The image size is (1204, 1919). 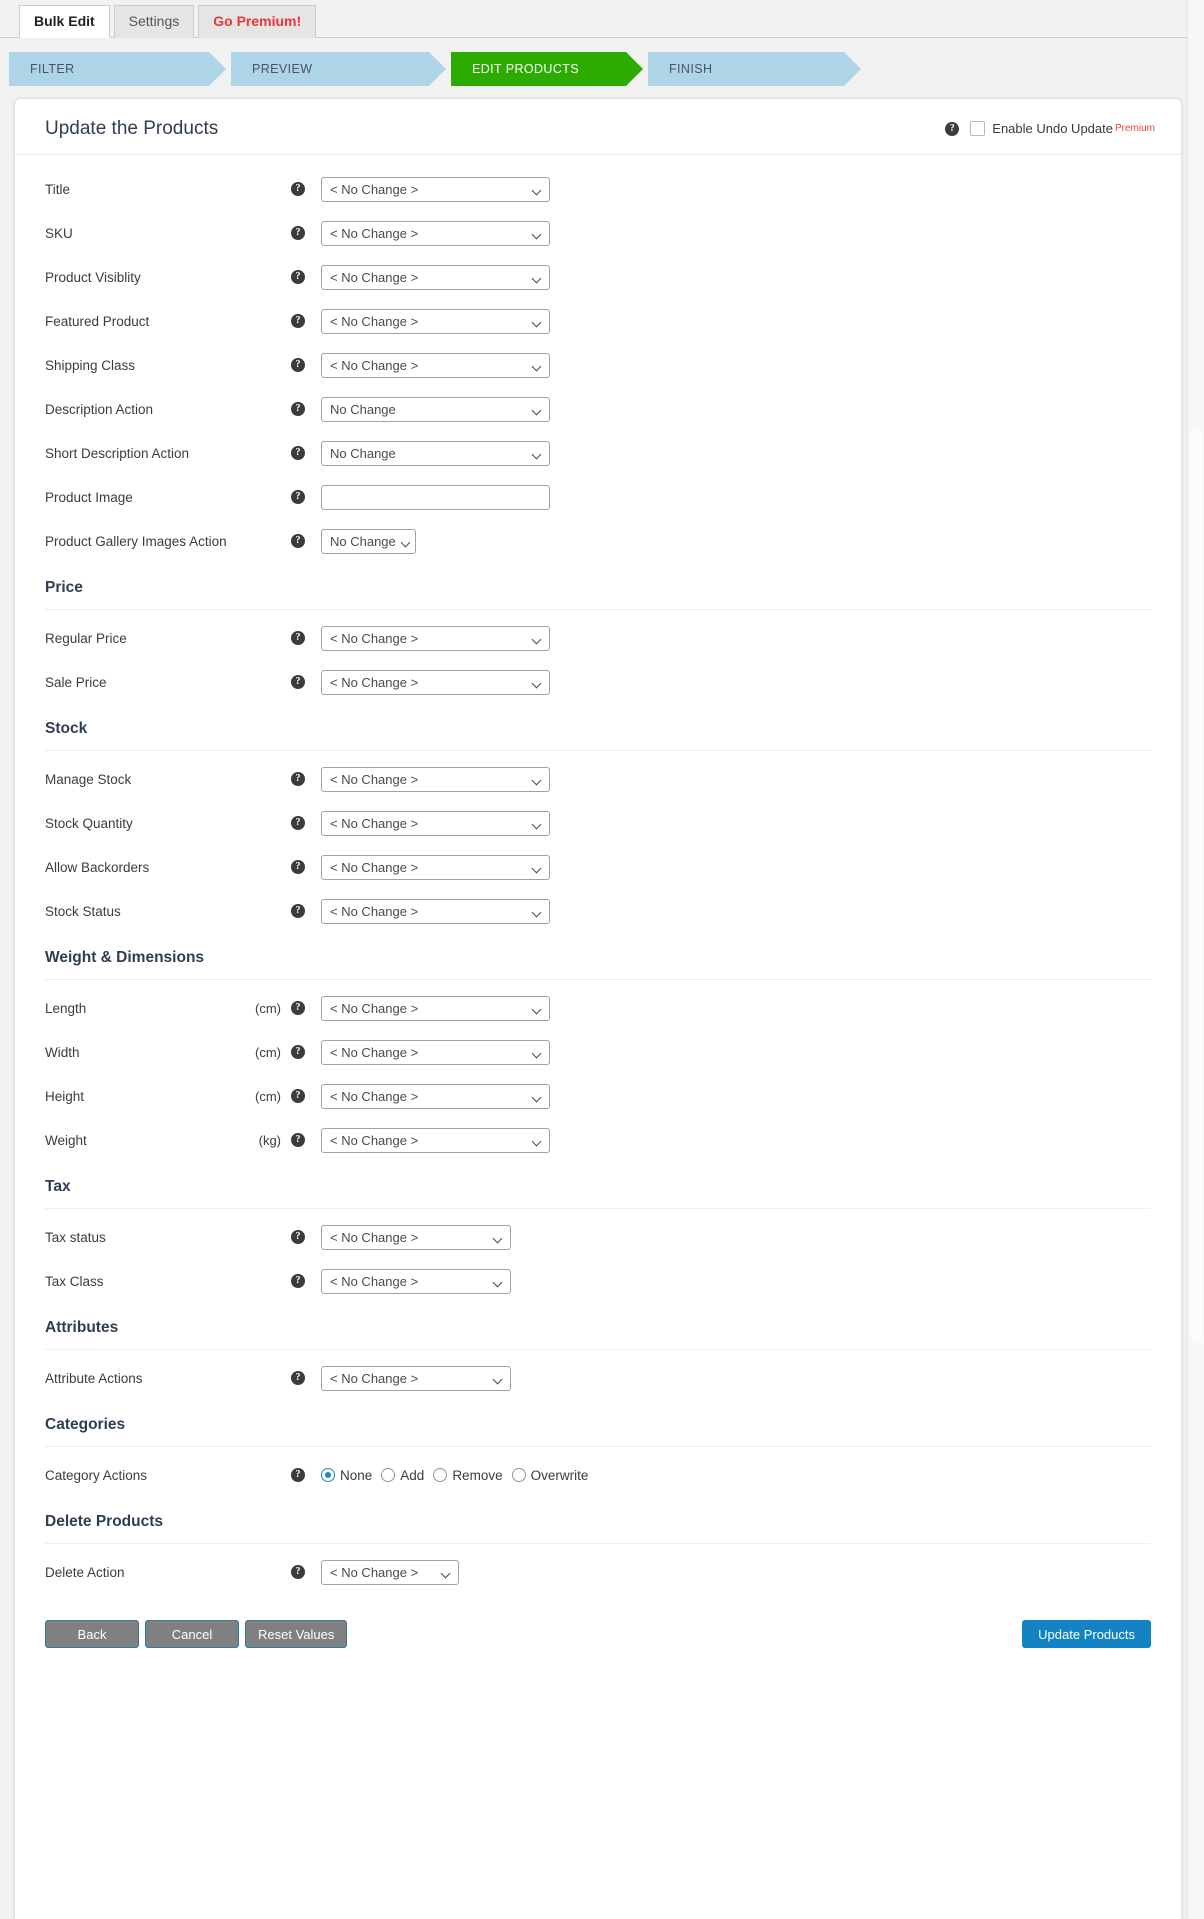 I want to click on step-edit-products: EDIT PRODUCTS, so click(x=547, y=69).